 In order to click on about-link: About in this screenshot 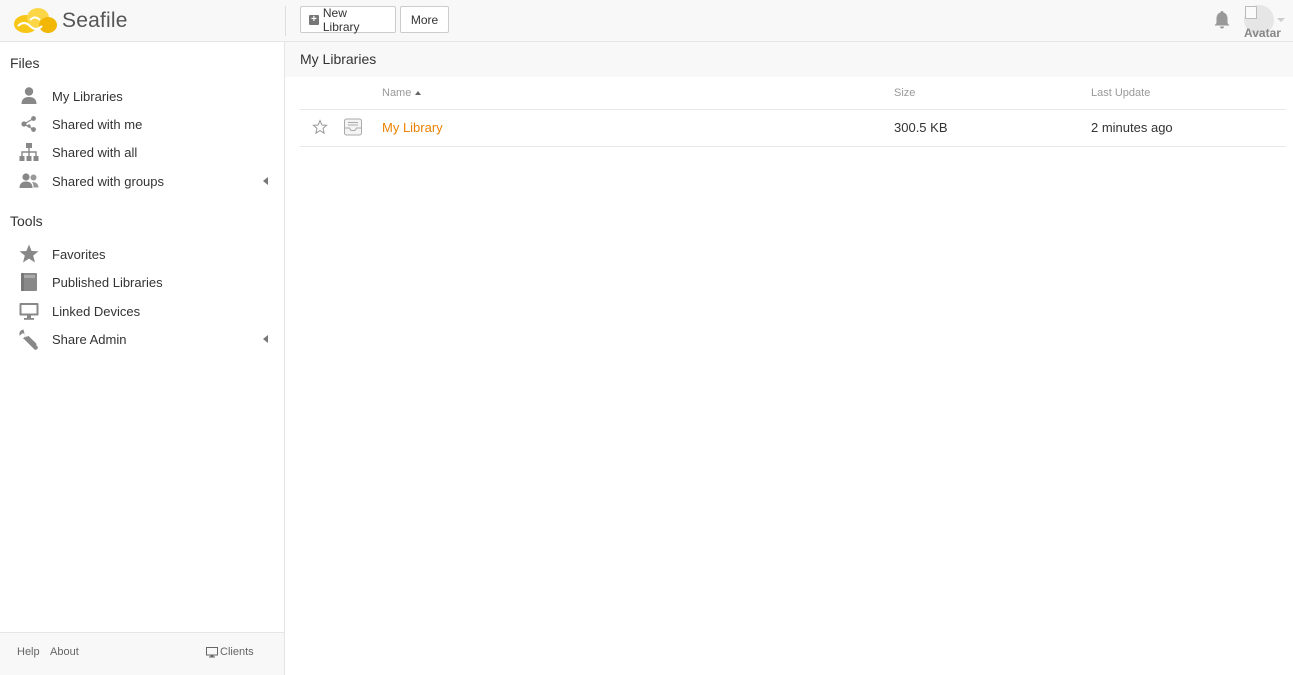, I will do `click(64, 652)`.